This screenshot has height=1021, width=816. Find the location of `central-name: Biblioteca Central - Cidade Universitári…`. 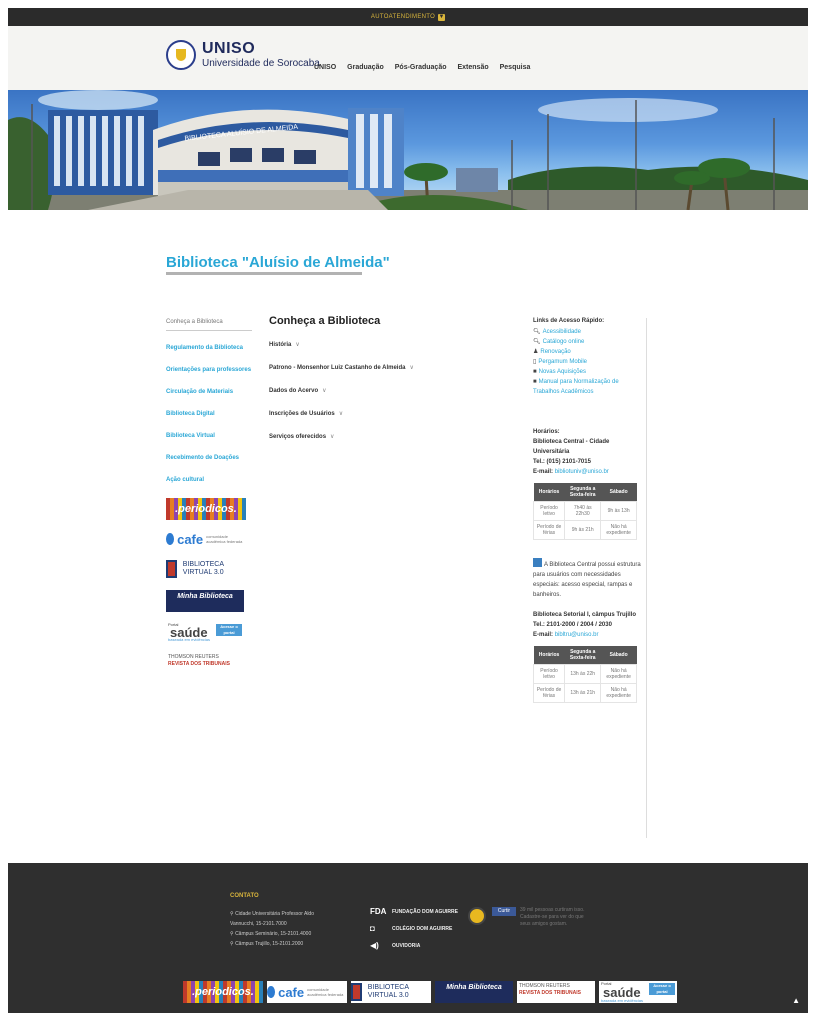

central-name: Biblioteca Central - Cidade Universitári… is located at coordinates (571, 447).